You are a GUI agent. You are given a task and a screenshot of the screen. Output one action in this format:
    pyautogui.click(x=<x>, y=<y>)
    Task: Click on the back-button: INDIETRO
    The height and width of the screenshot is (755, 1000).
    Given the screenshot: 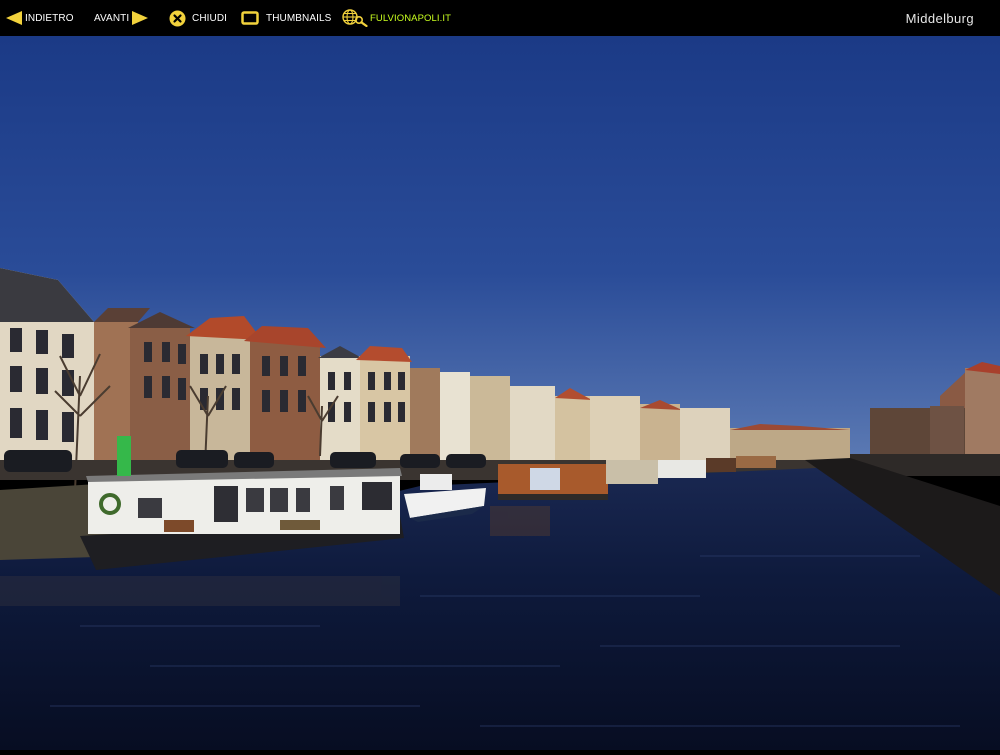 What is the action you would take?
    pyautogui.click(x=40, y=18)
    